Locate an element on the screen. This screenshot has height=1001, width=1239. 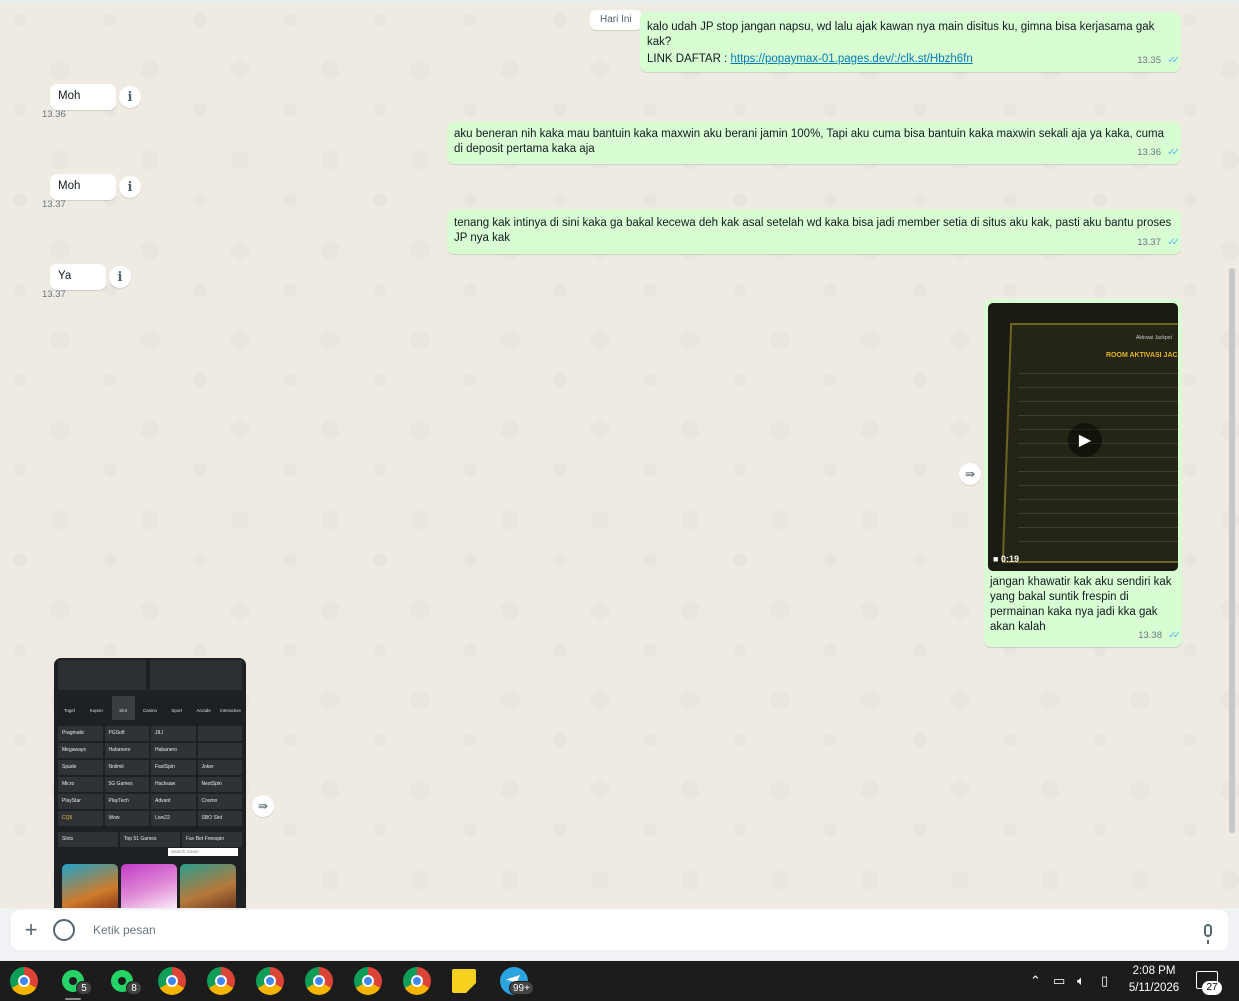
attach-plus-icon: + is located at coordinates (31, 930).